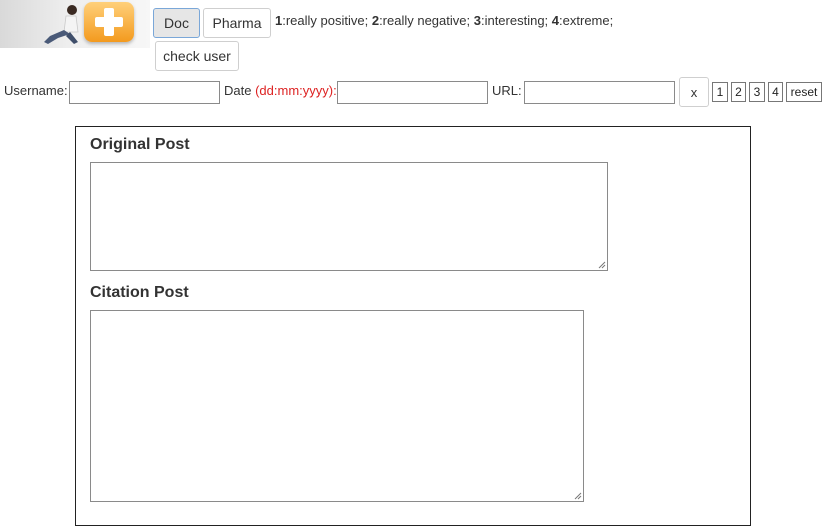 The image size is (828, 526). What do you see at coordinates (516, 20) in the screenshot?
I see `legend-text-3: :interesting;` at bounding box center [516, 20].